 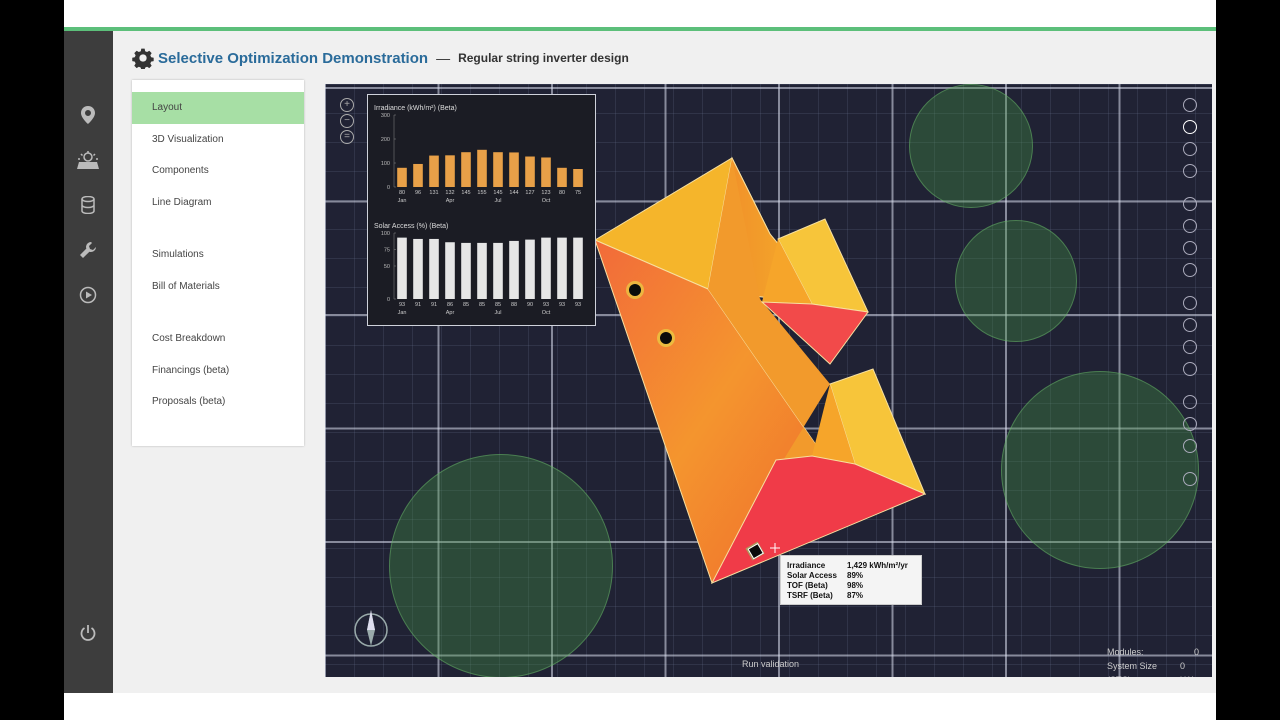 What do you see at coordinates (513, 193) in the screenshot?
I see `bar-value-label: 144` at bounding box center [513, 193].